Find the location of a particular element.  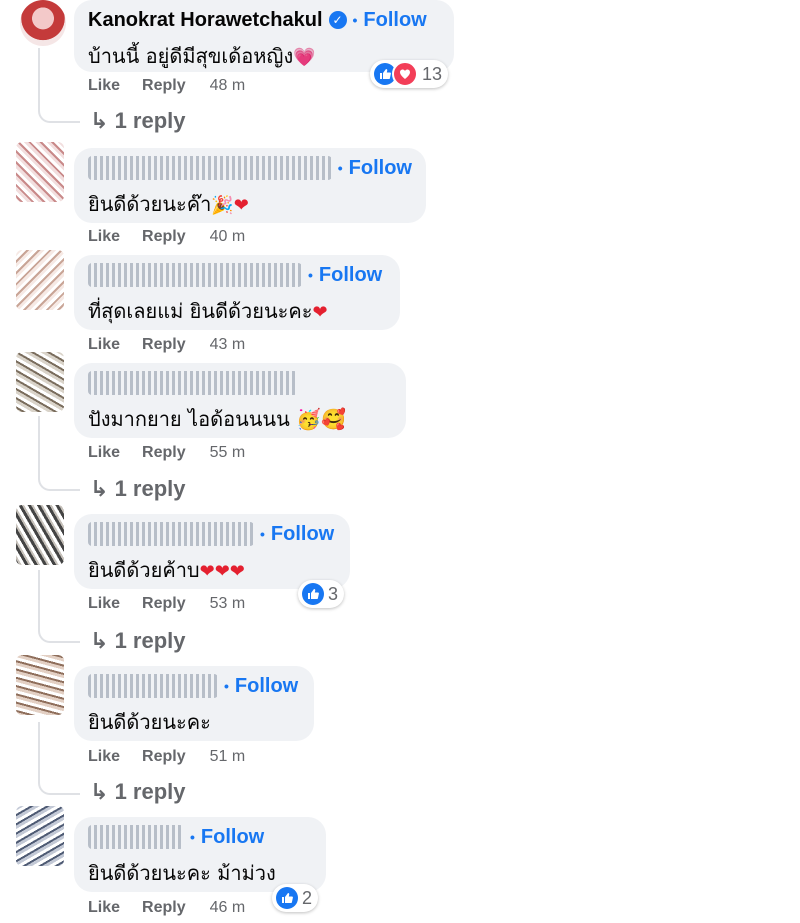

comment-text: ยินดีด้วยนะค๊า🎉❤ is located at coordinates (168, 204).